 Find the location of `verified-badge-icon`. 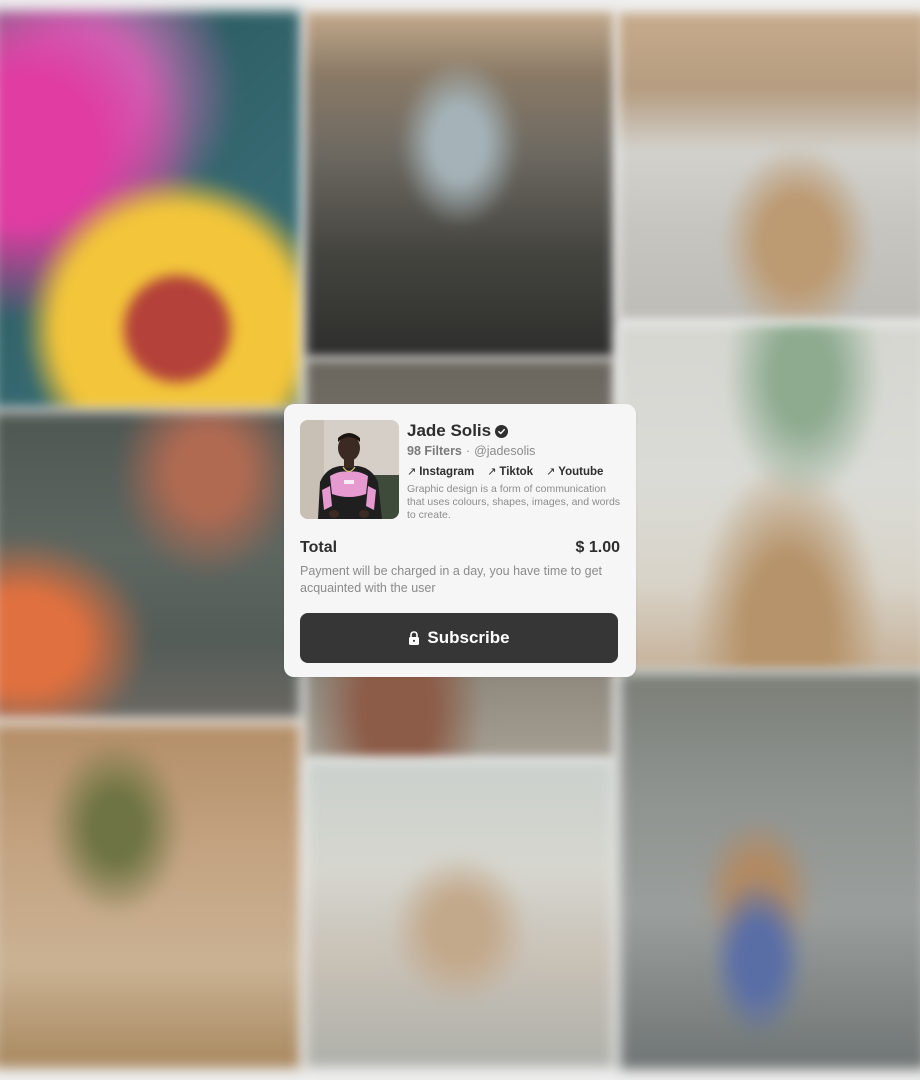

verified-badge-icon is located at coordinates (502, 431).